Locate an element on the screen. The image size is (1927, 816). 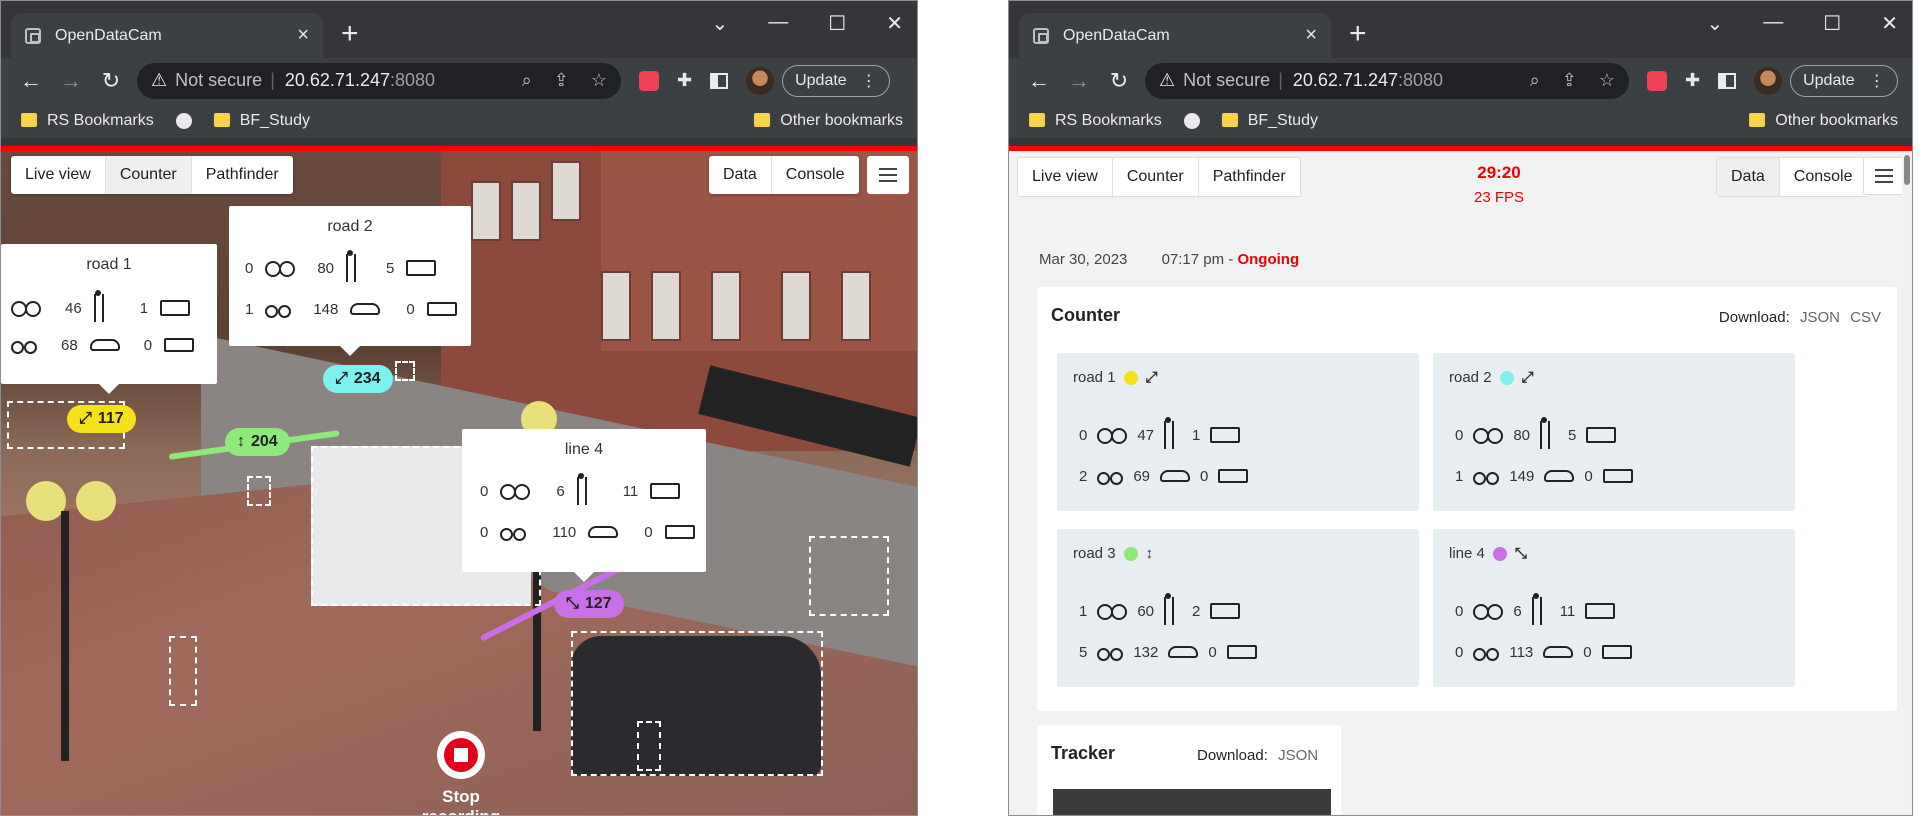
count-value: 11 is located at coordinates (1567, 611).